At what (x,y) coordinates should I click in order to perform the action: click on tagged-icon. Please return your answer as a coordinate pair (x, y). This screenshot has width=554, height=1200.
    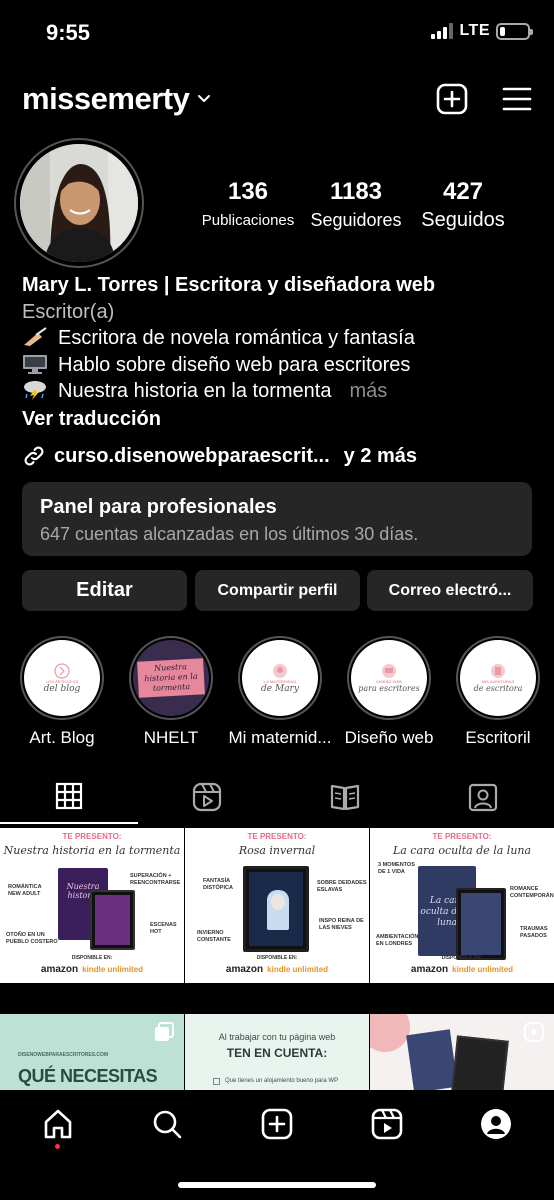
    Looking at the image, I should click on (483, 797).